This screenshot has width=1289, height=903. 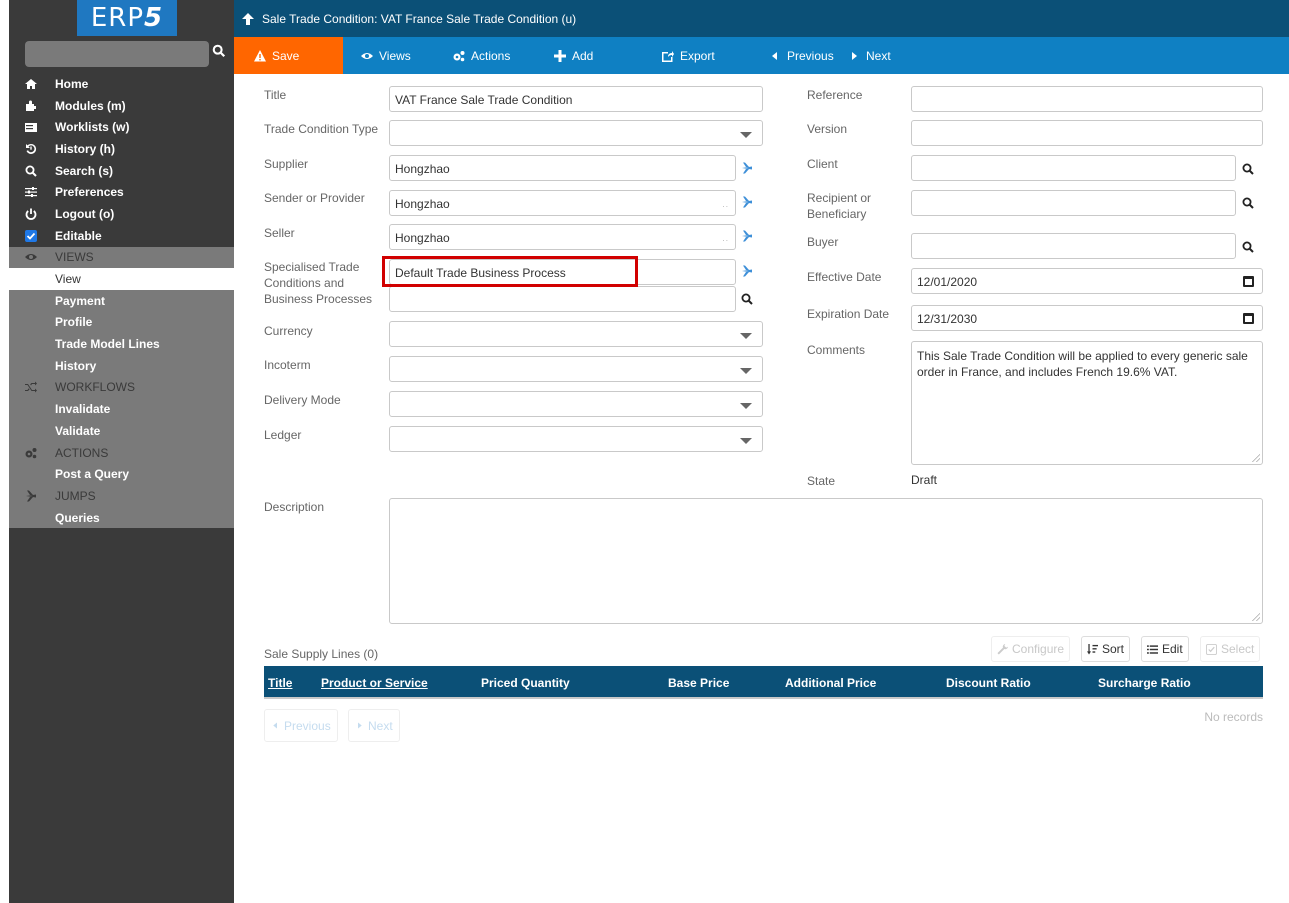 What do you see at coordinates (562, 168) in the screenshot?
I see `supplier-input: Hongzhao` at bounding box center [562, 168].